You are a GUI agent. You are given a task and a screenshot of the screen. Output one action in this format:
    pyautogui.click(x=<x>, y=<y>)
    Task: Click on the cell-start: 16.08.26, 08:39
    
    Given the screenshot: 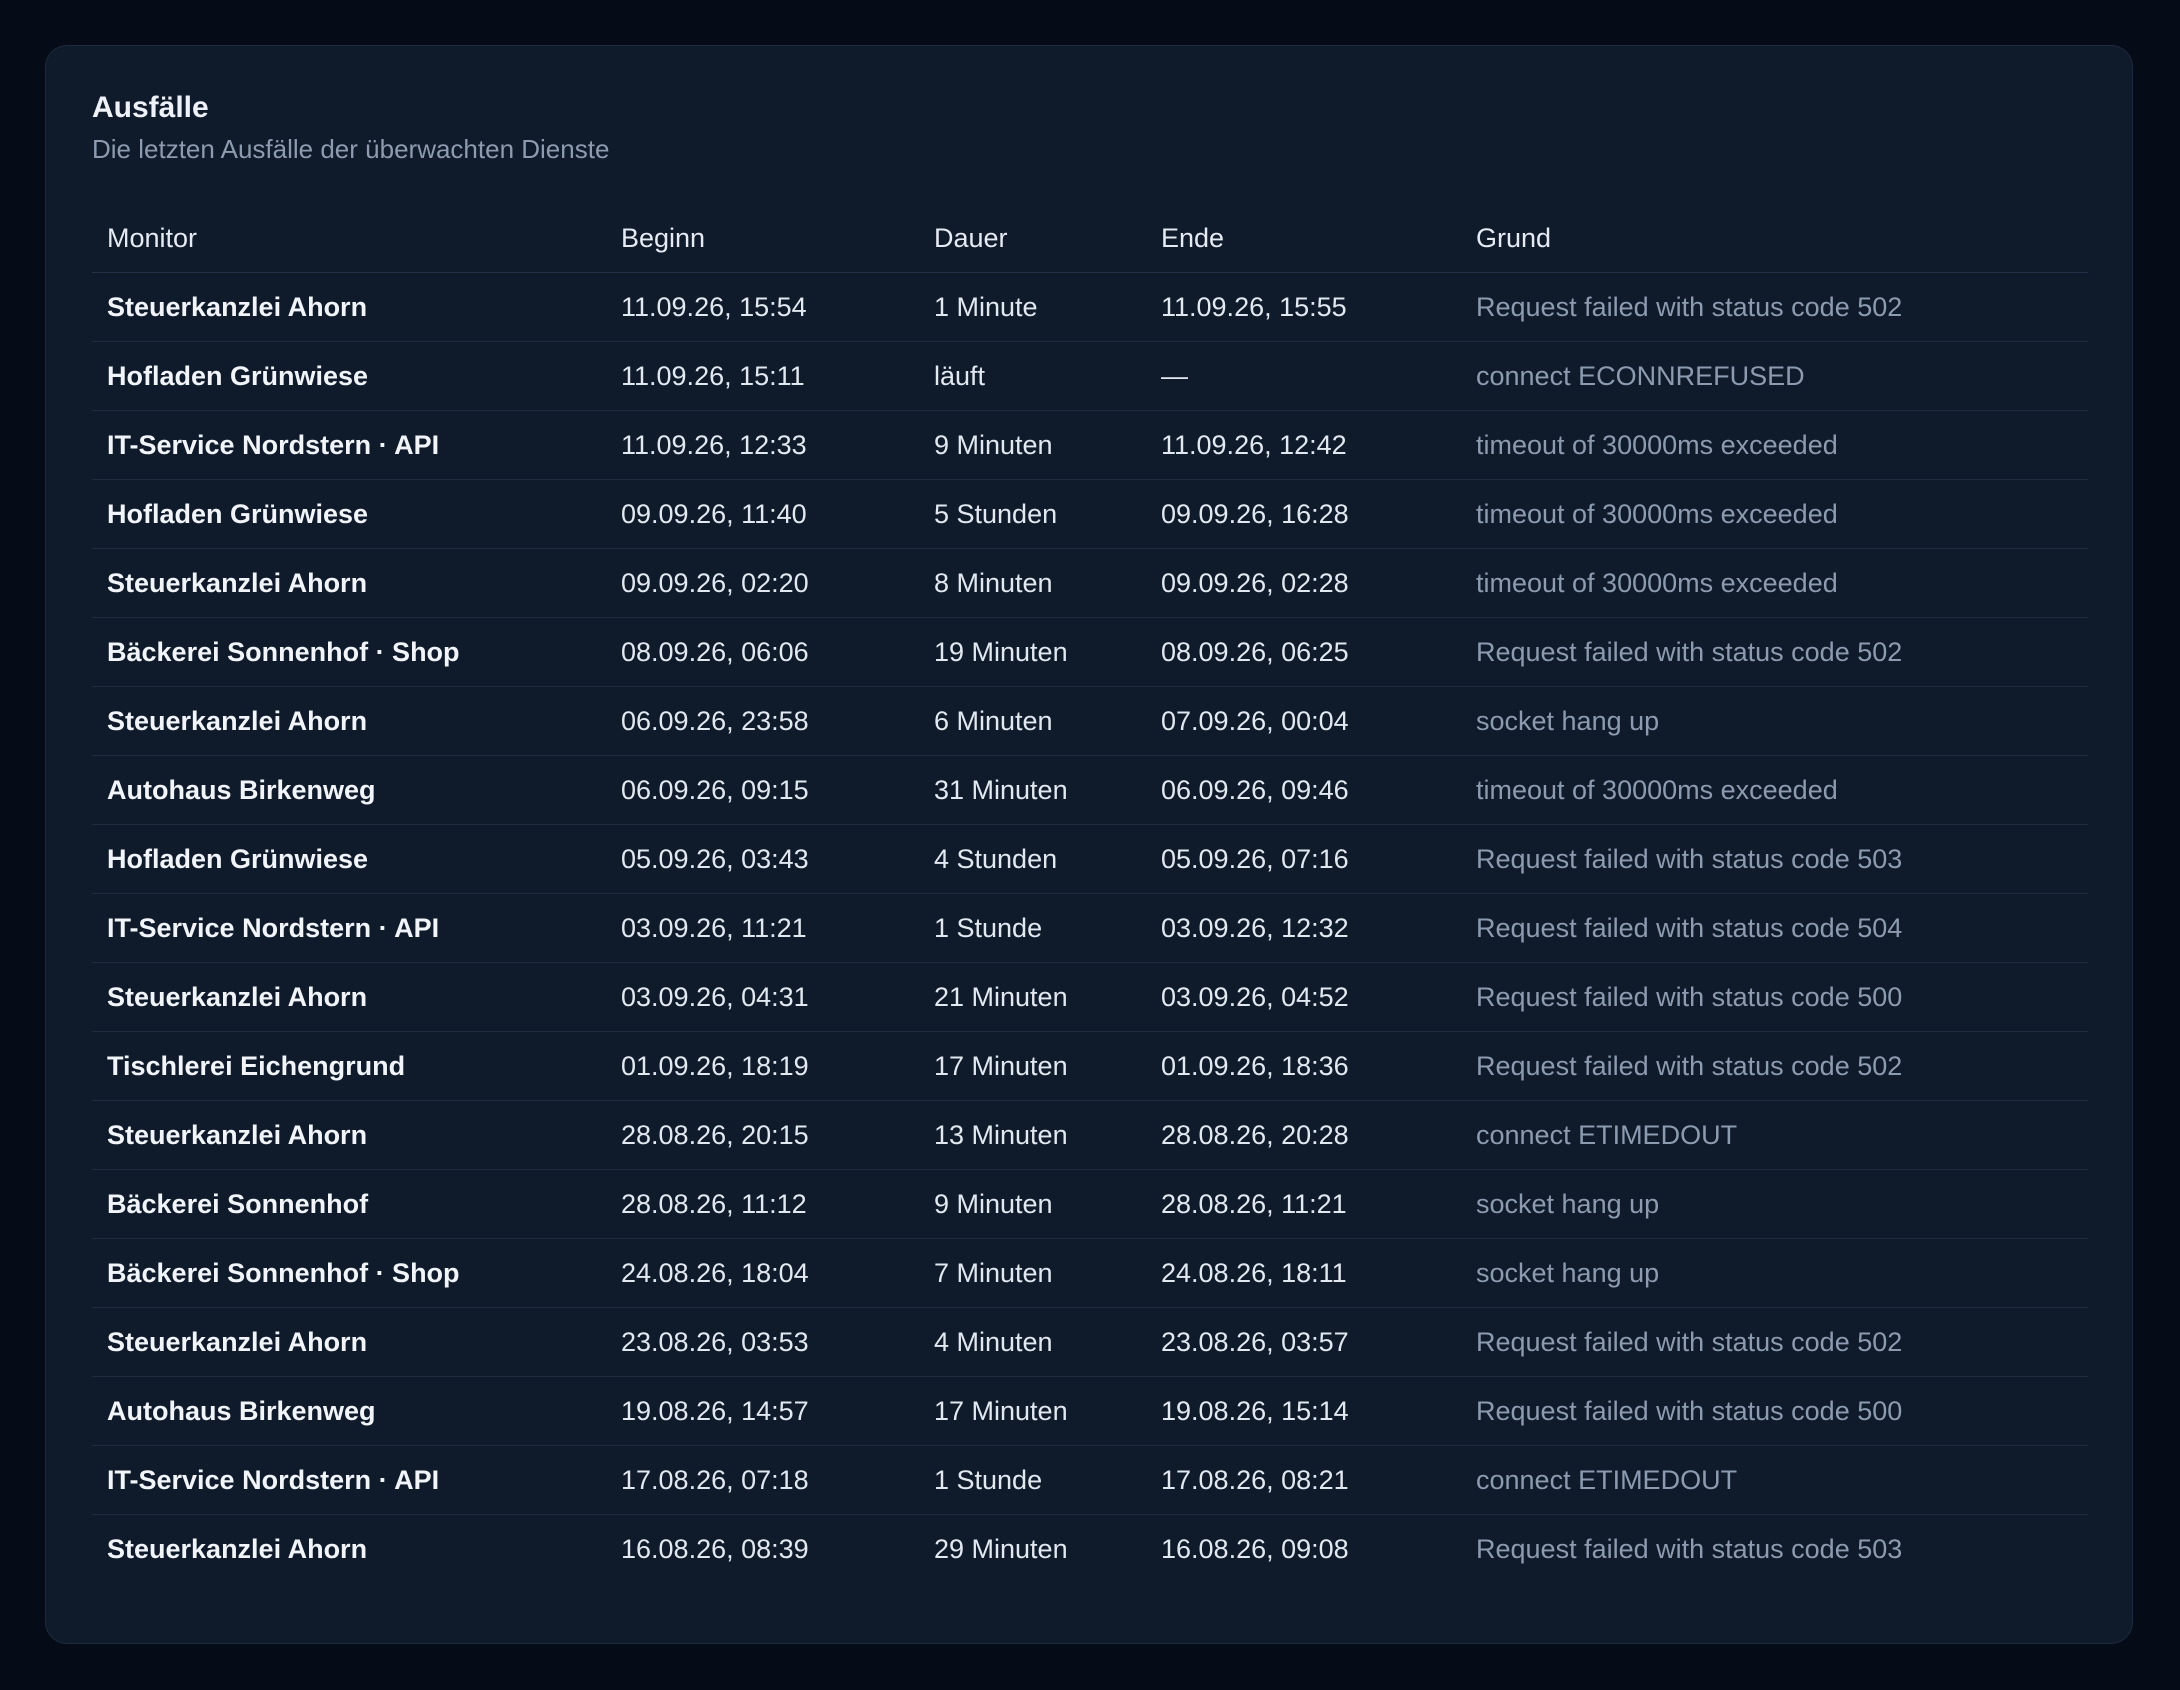 What is the action you would take?
    pyautogui.click(x=715, y=1548)
    